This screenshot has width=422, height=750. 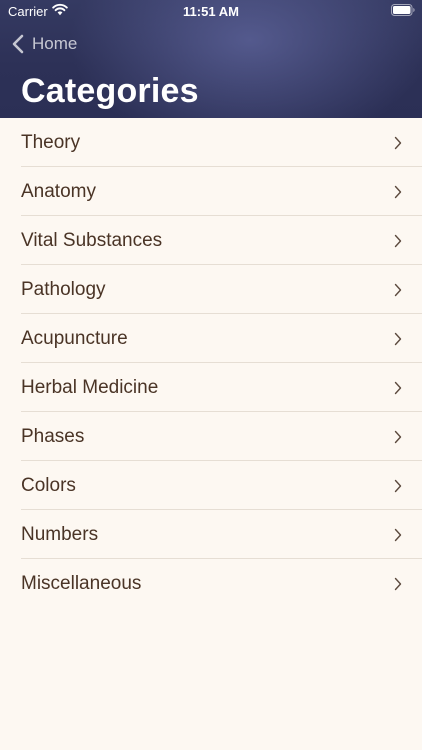 I want to click on status-time: 11:51 AM, so click(x=211, y=11).